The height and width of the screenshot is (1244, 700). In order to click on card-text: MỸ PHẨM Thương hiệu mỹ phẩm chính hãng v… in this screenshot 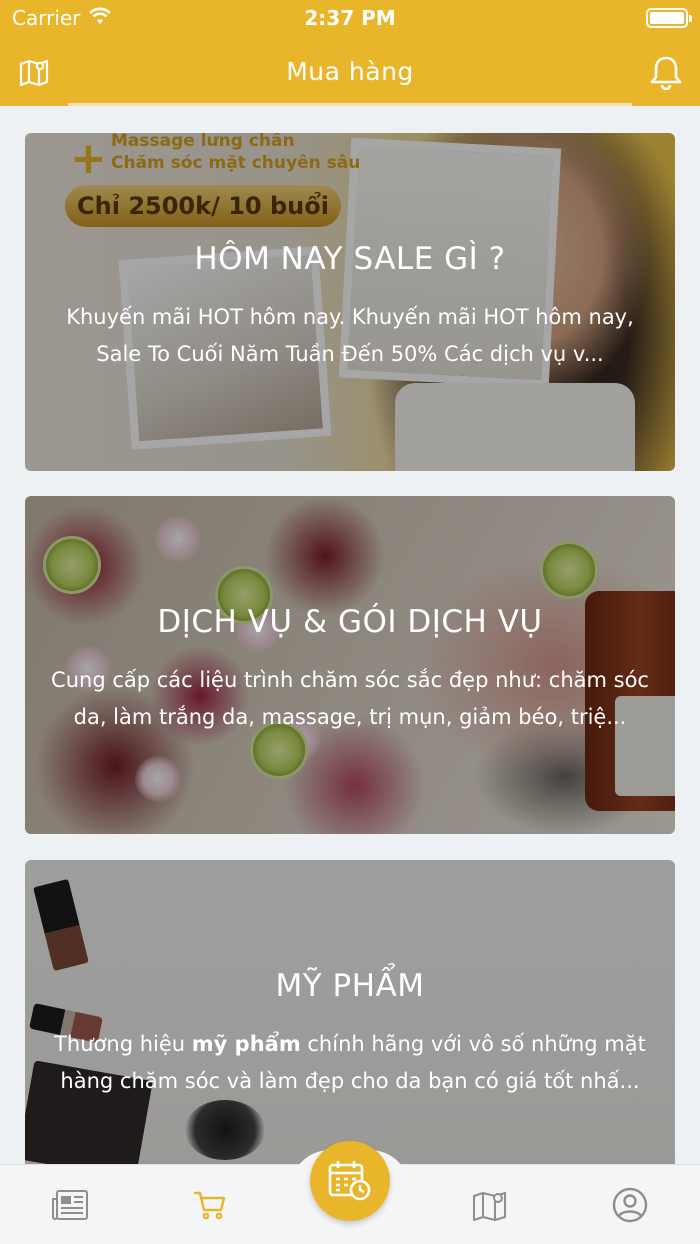, I will do `click(350, 1034)`.